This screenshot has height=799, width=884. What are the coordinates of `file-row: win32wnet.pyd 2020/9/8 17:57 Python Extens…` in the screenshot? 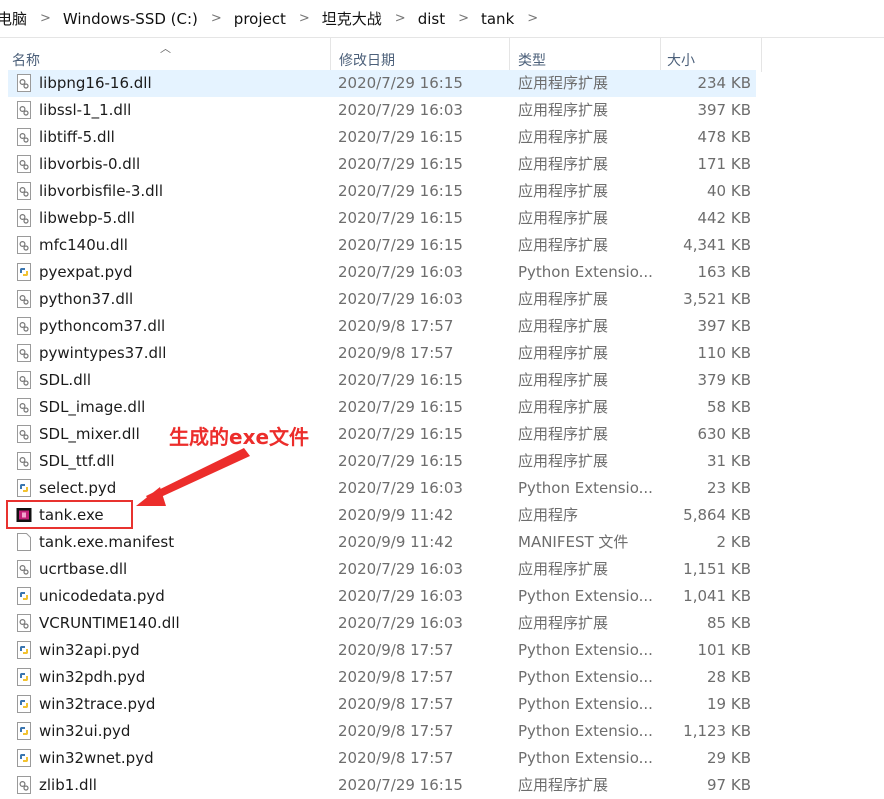 It's located at (382, 758).